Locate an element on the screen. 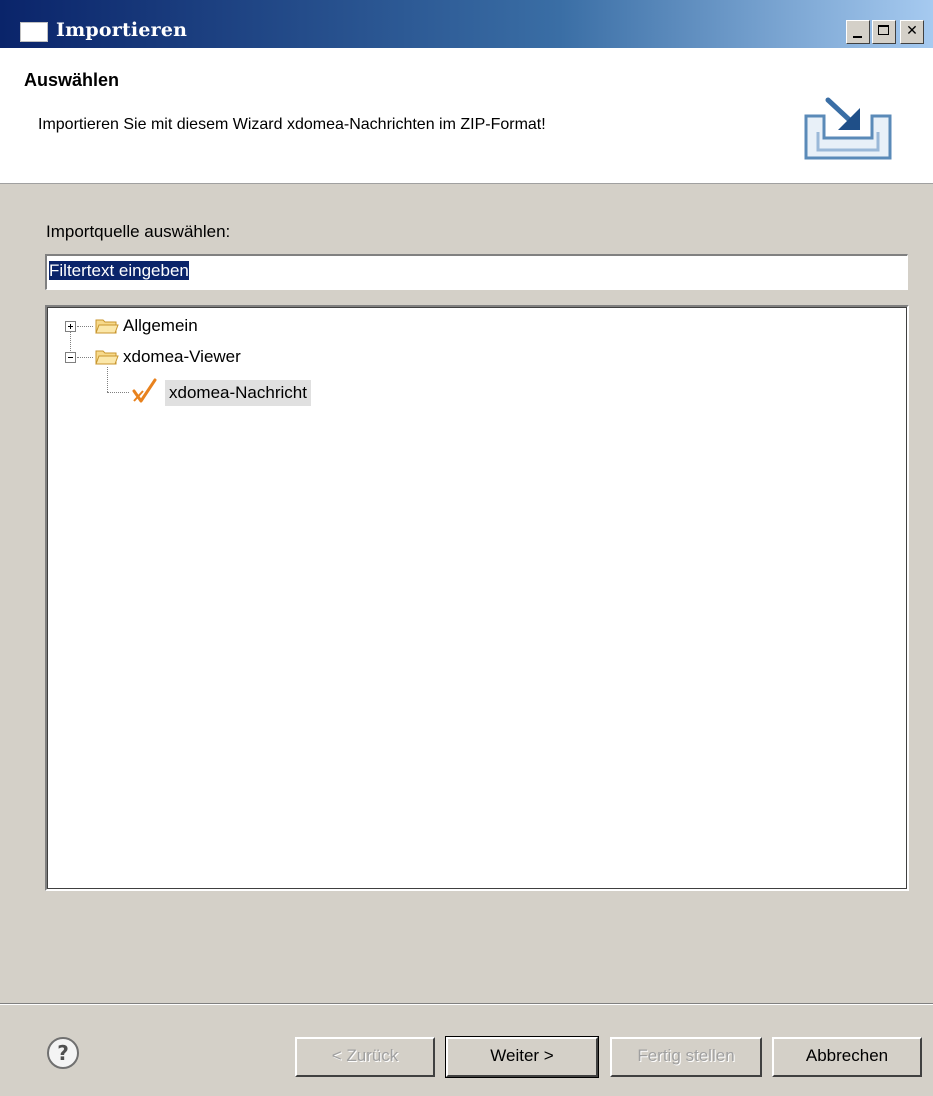 This screenshot has height=1096, width=933. import-source-label: Importquelle auswählen: is located at coordinates (138, 231).